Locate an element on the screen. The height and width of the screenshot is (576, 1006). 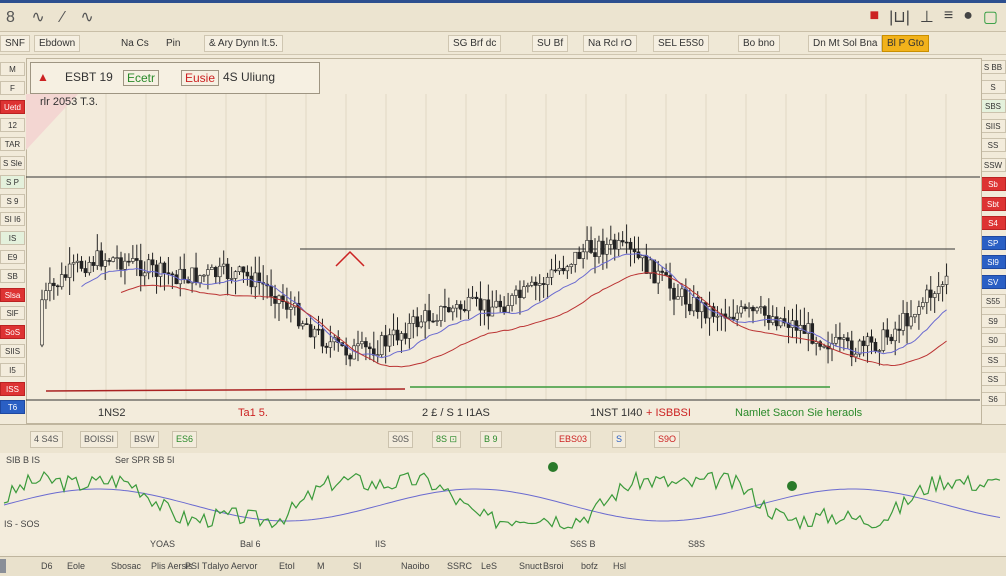
status-bar-item: Eole is located at coordinates (76, 566).